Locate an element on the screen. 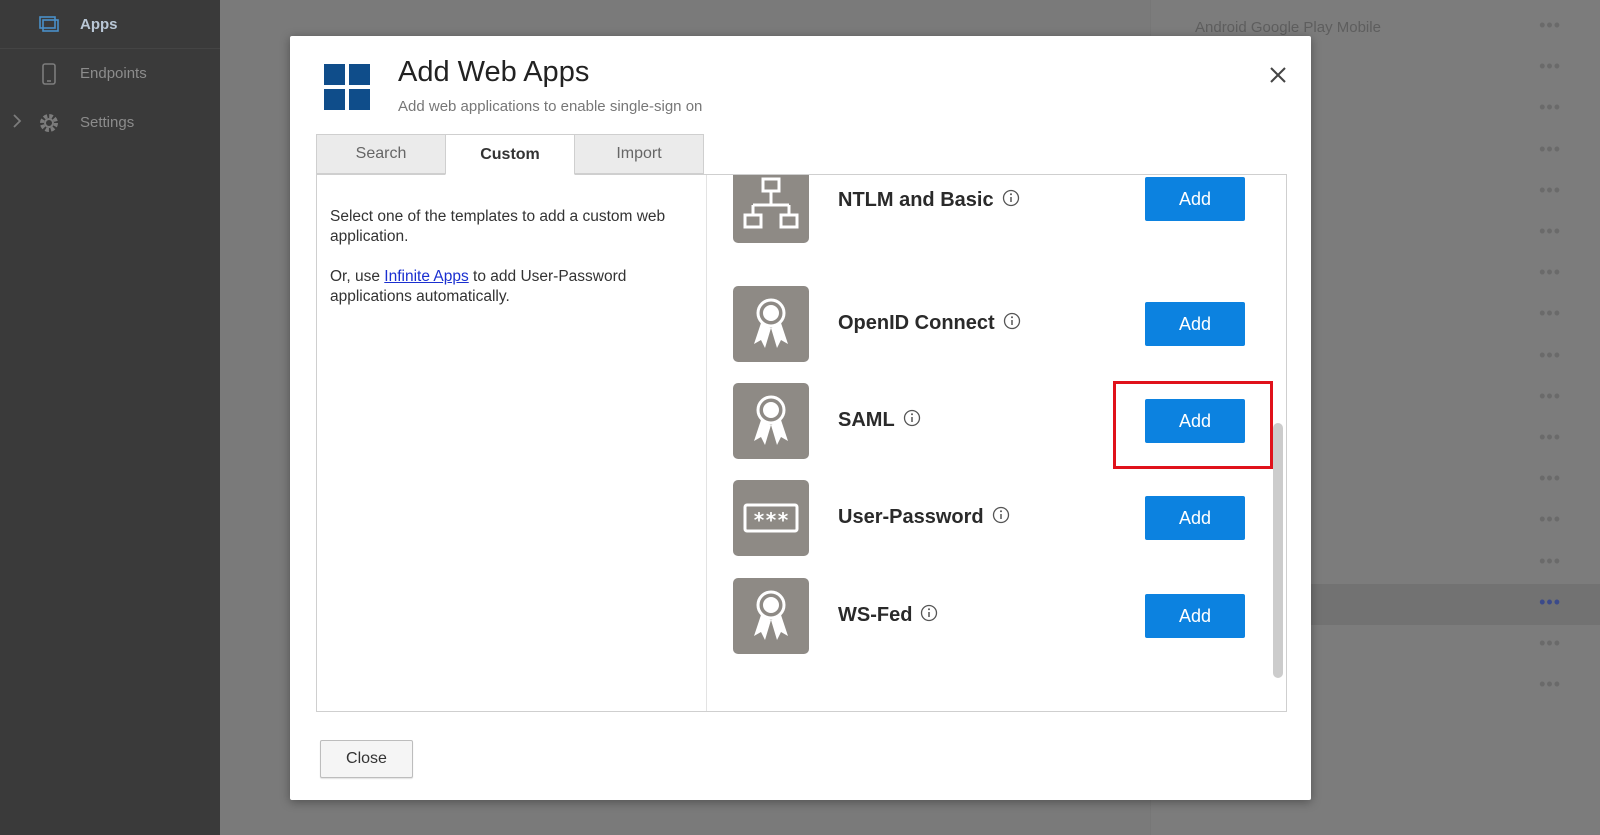  add-user-password-button: Add is located at coordinates (1195, 518).